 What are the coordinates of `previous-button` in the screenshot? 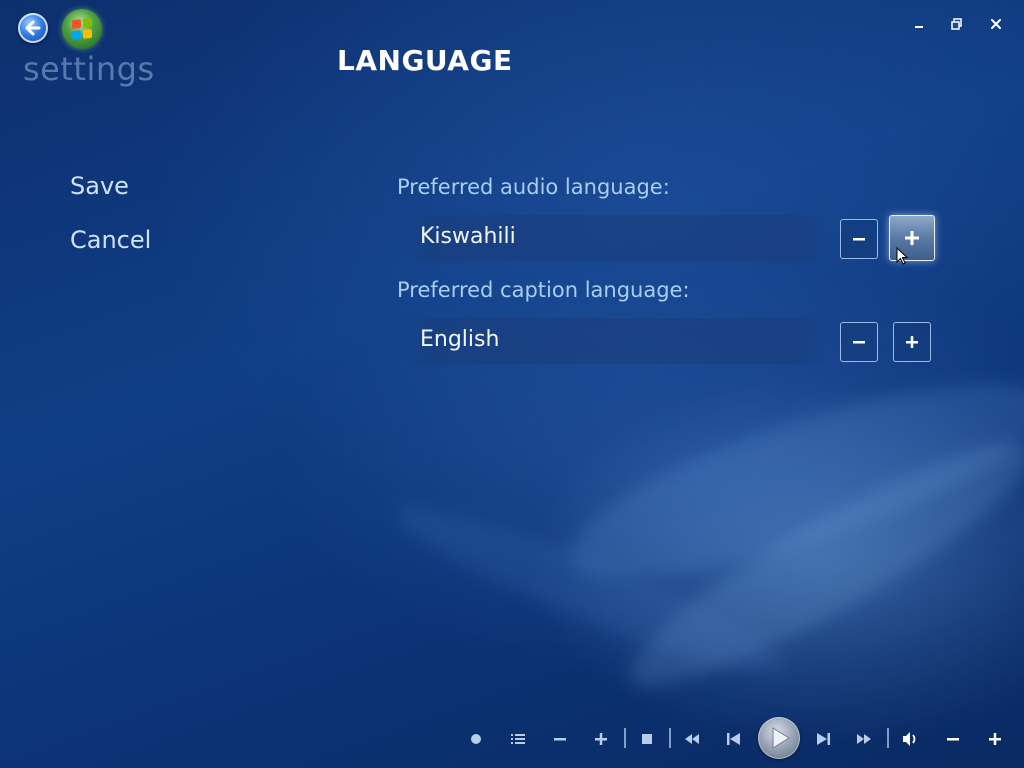 It's located at (734, 739).